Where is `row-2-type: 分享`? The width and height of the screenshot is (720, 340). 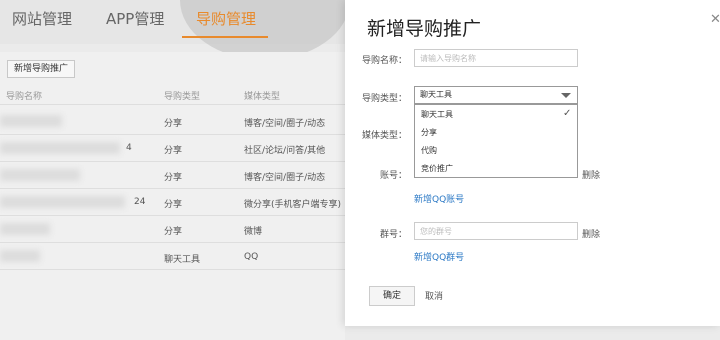 row-2-type: 分享 is located at coordinates (173, 151).